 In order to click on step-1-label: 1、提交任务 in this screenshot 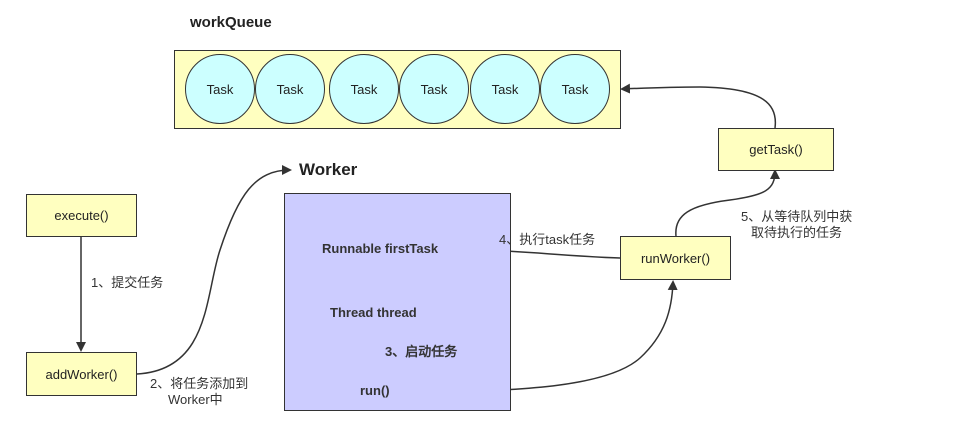, I will do `click(127, 282)`.